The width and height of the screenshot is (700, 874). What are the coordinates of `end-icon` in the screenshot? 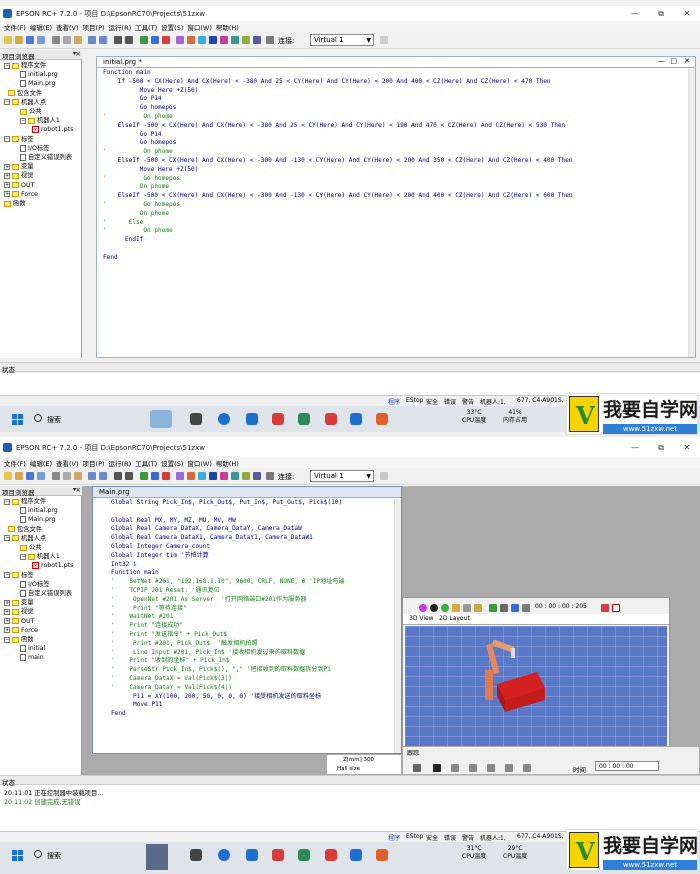 It's located at (527, 768).